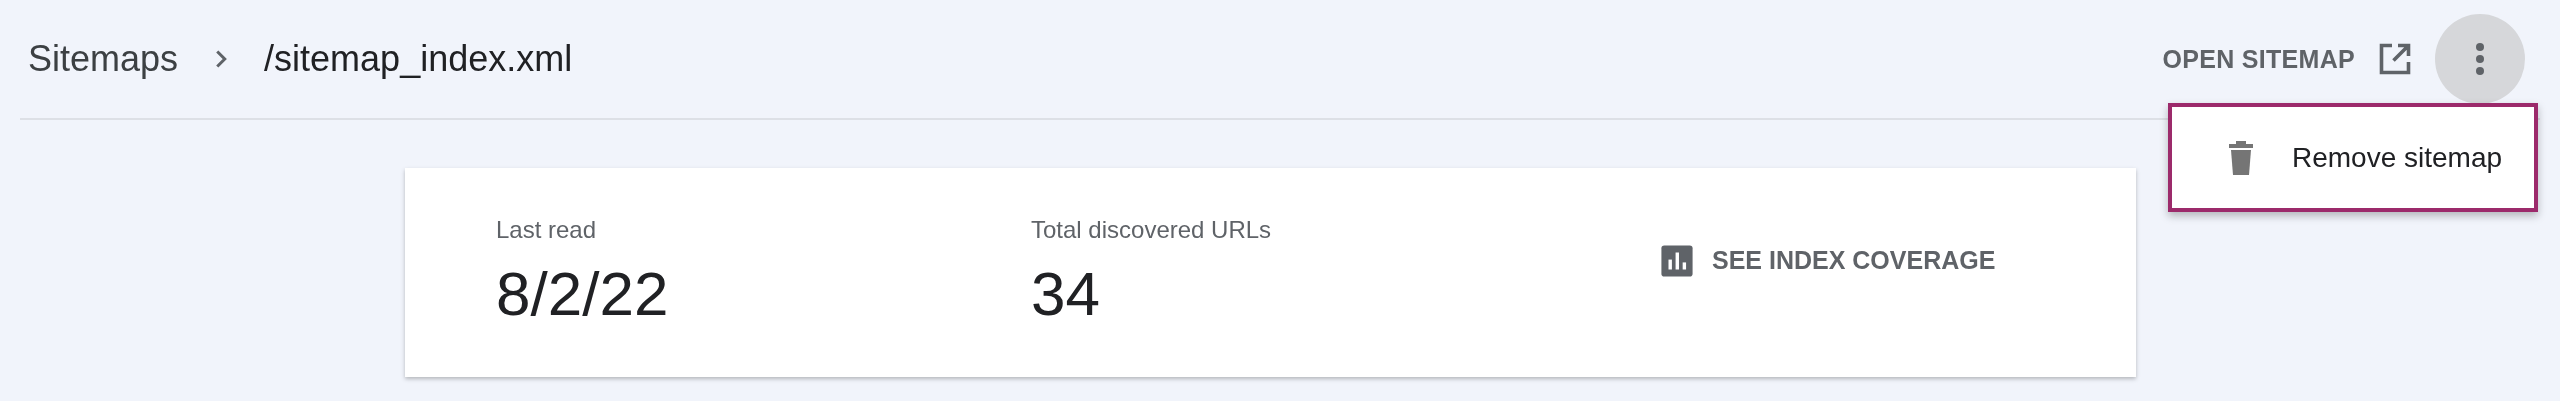  I want to click on breadcrumb-item: /sitemap_index.xml, so click(418, 59).